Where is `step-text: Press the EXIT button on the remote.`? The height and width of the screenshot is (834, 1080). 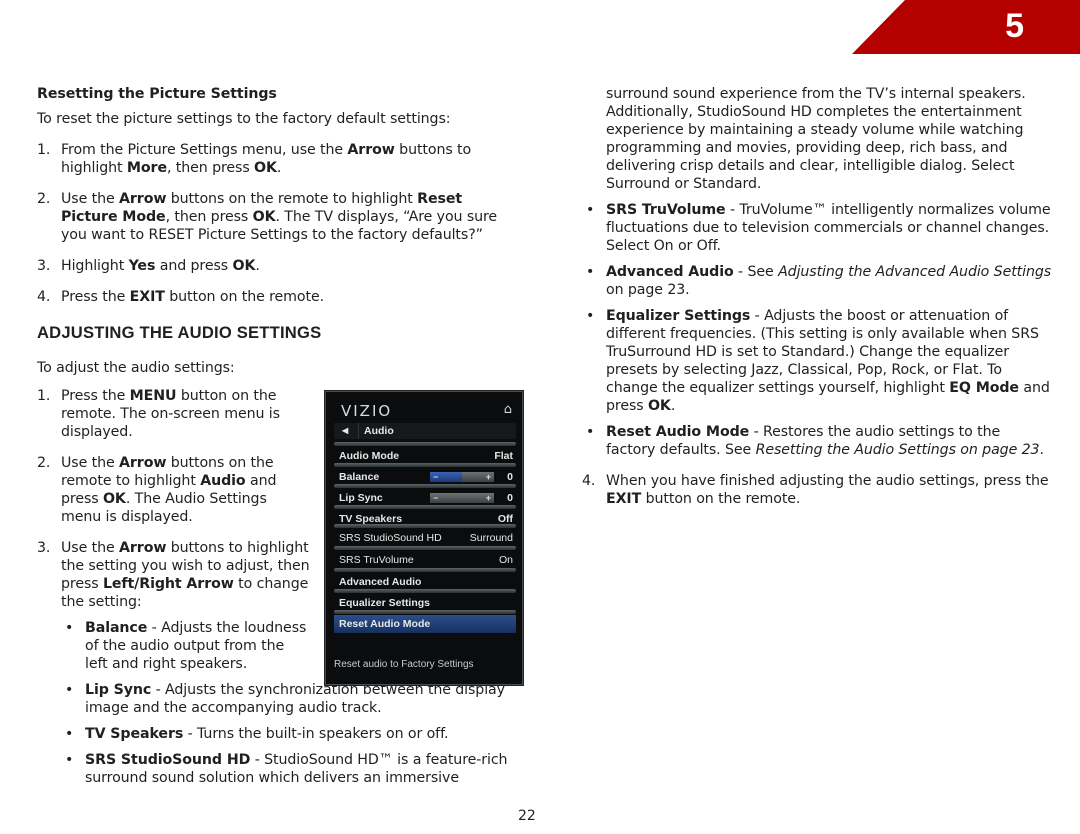 step-text: Press the EXIT button on the remote. is located at coordinates (192, 297).